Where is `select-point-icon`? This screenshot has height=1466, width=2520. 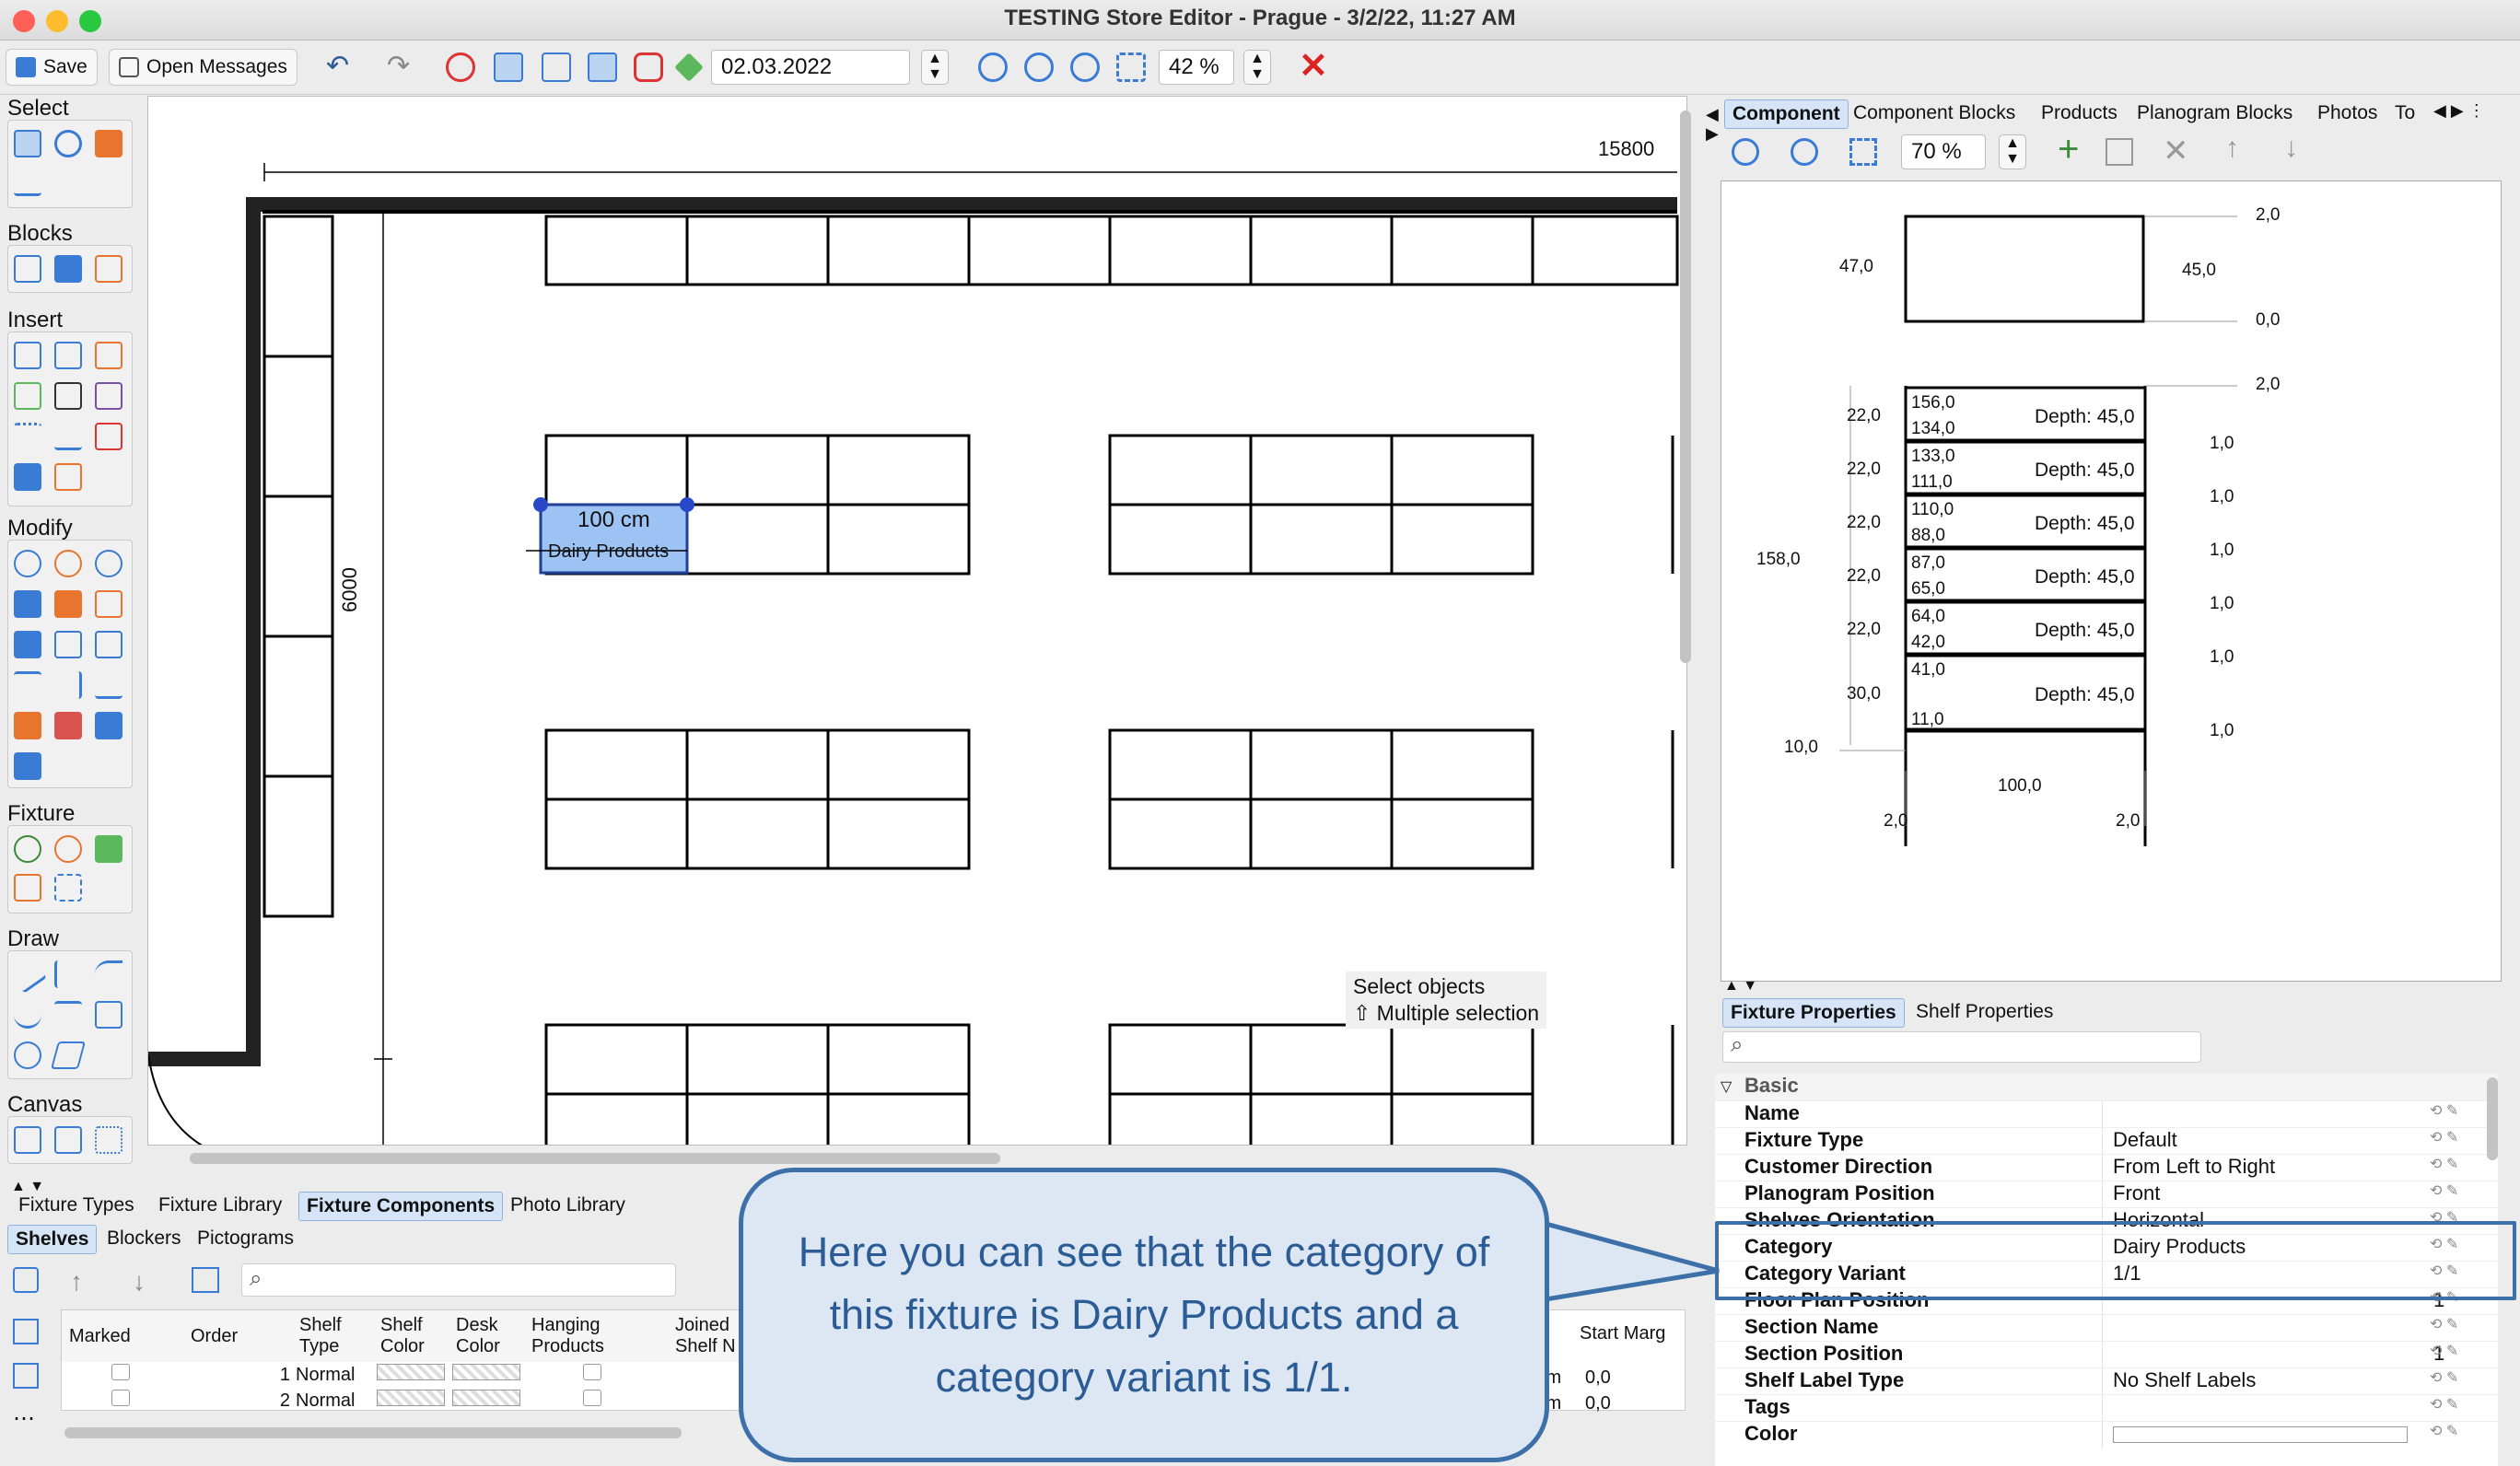 select-point-icon is located at coordinates (68, 143).